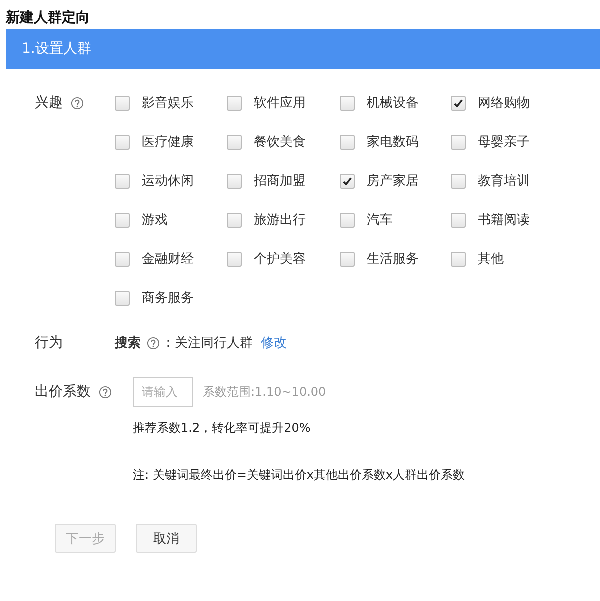  Describe the element at coordinates (299, 475) in the screenshot. I see `note-text: 注: 关键词最终出价=关键词出价x其他出价系数x人群出价系数` at that location.